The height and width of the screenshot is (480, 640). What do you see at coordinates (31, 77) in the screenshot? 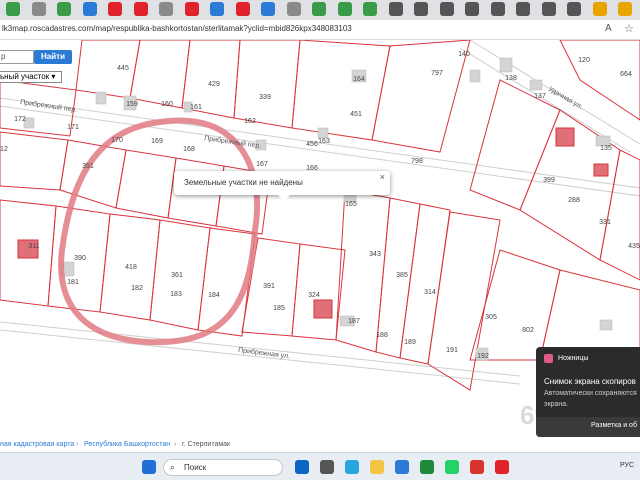
I see `object-type-select: ьный участок ▾` at bounding box center [31, 77].